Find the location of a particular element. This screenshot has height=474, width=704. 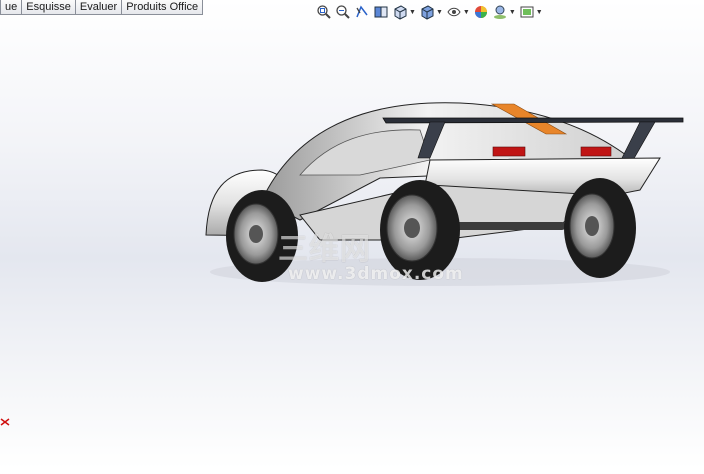

axis-triad-icon is located at coordinates (5, 422).